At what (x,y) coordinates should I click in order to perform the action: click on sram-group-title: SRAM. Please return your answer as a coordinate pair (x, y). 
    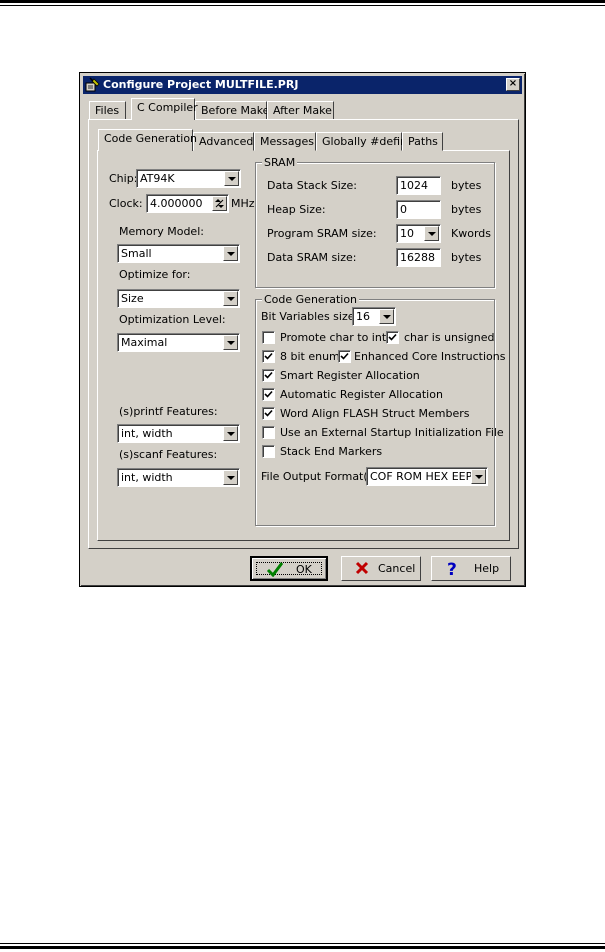
    Looking at the image, I should click on (280, 162).